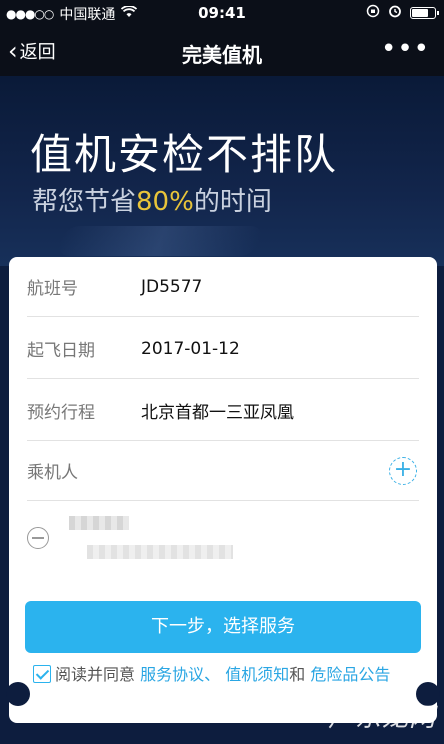 This screenshot has height=744, width=444. What do you see at coordinates (373, 13) in the screenshot?
I see `rotation-lock-icon` at bounding box center [373, 13].